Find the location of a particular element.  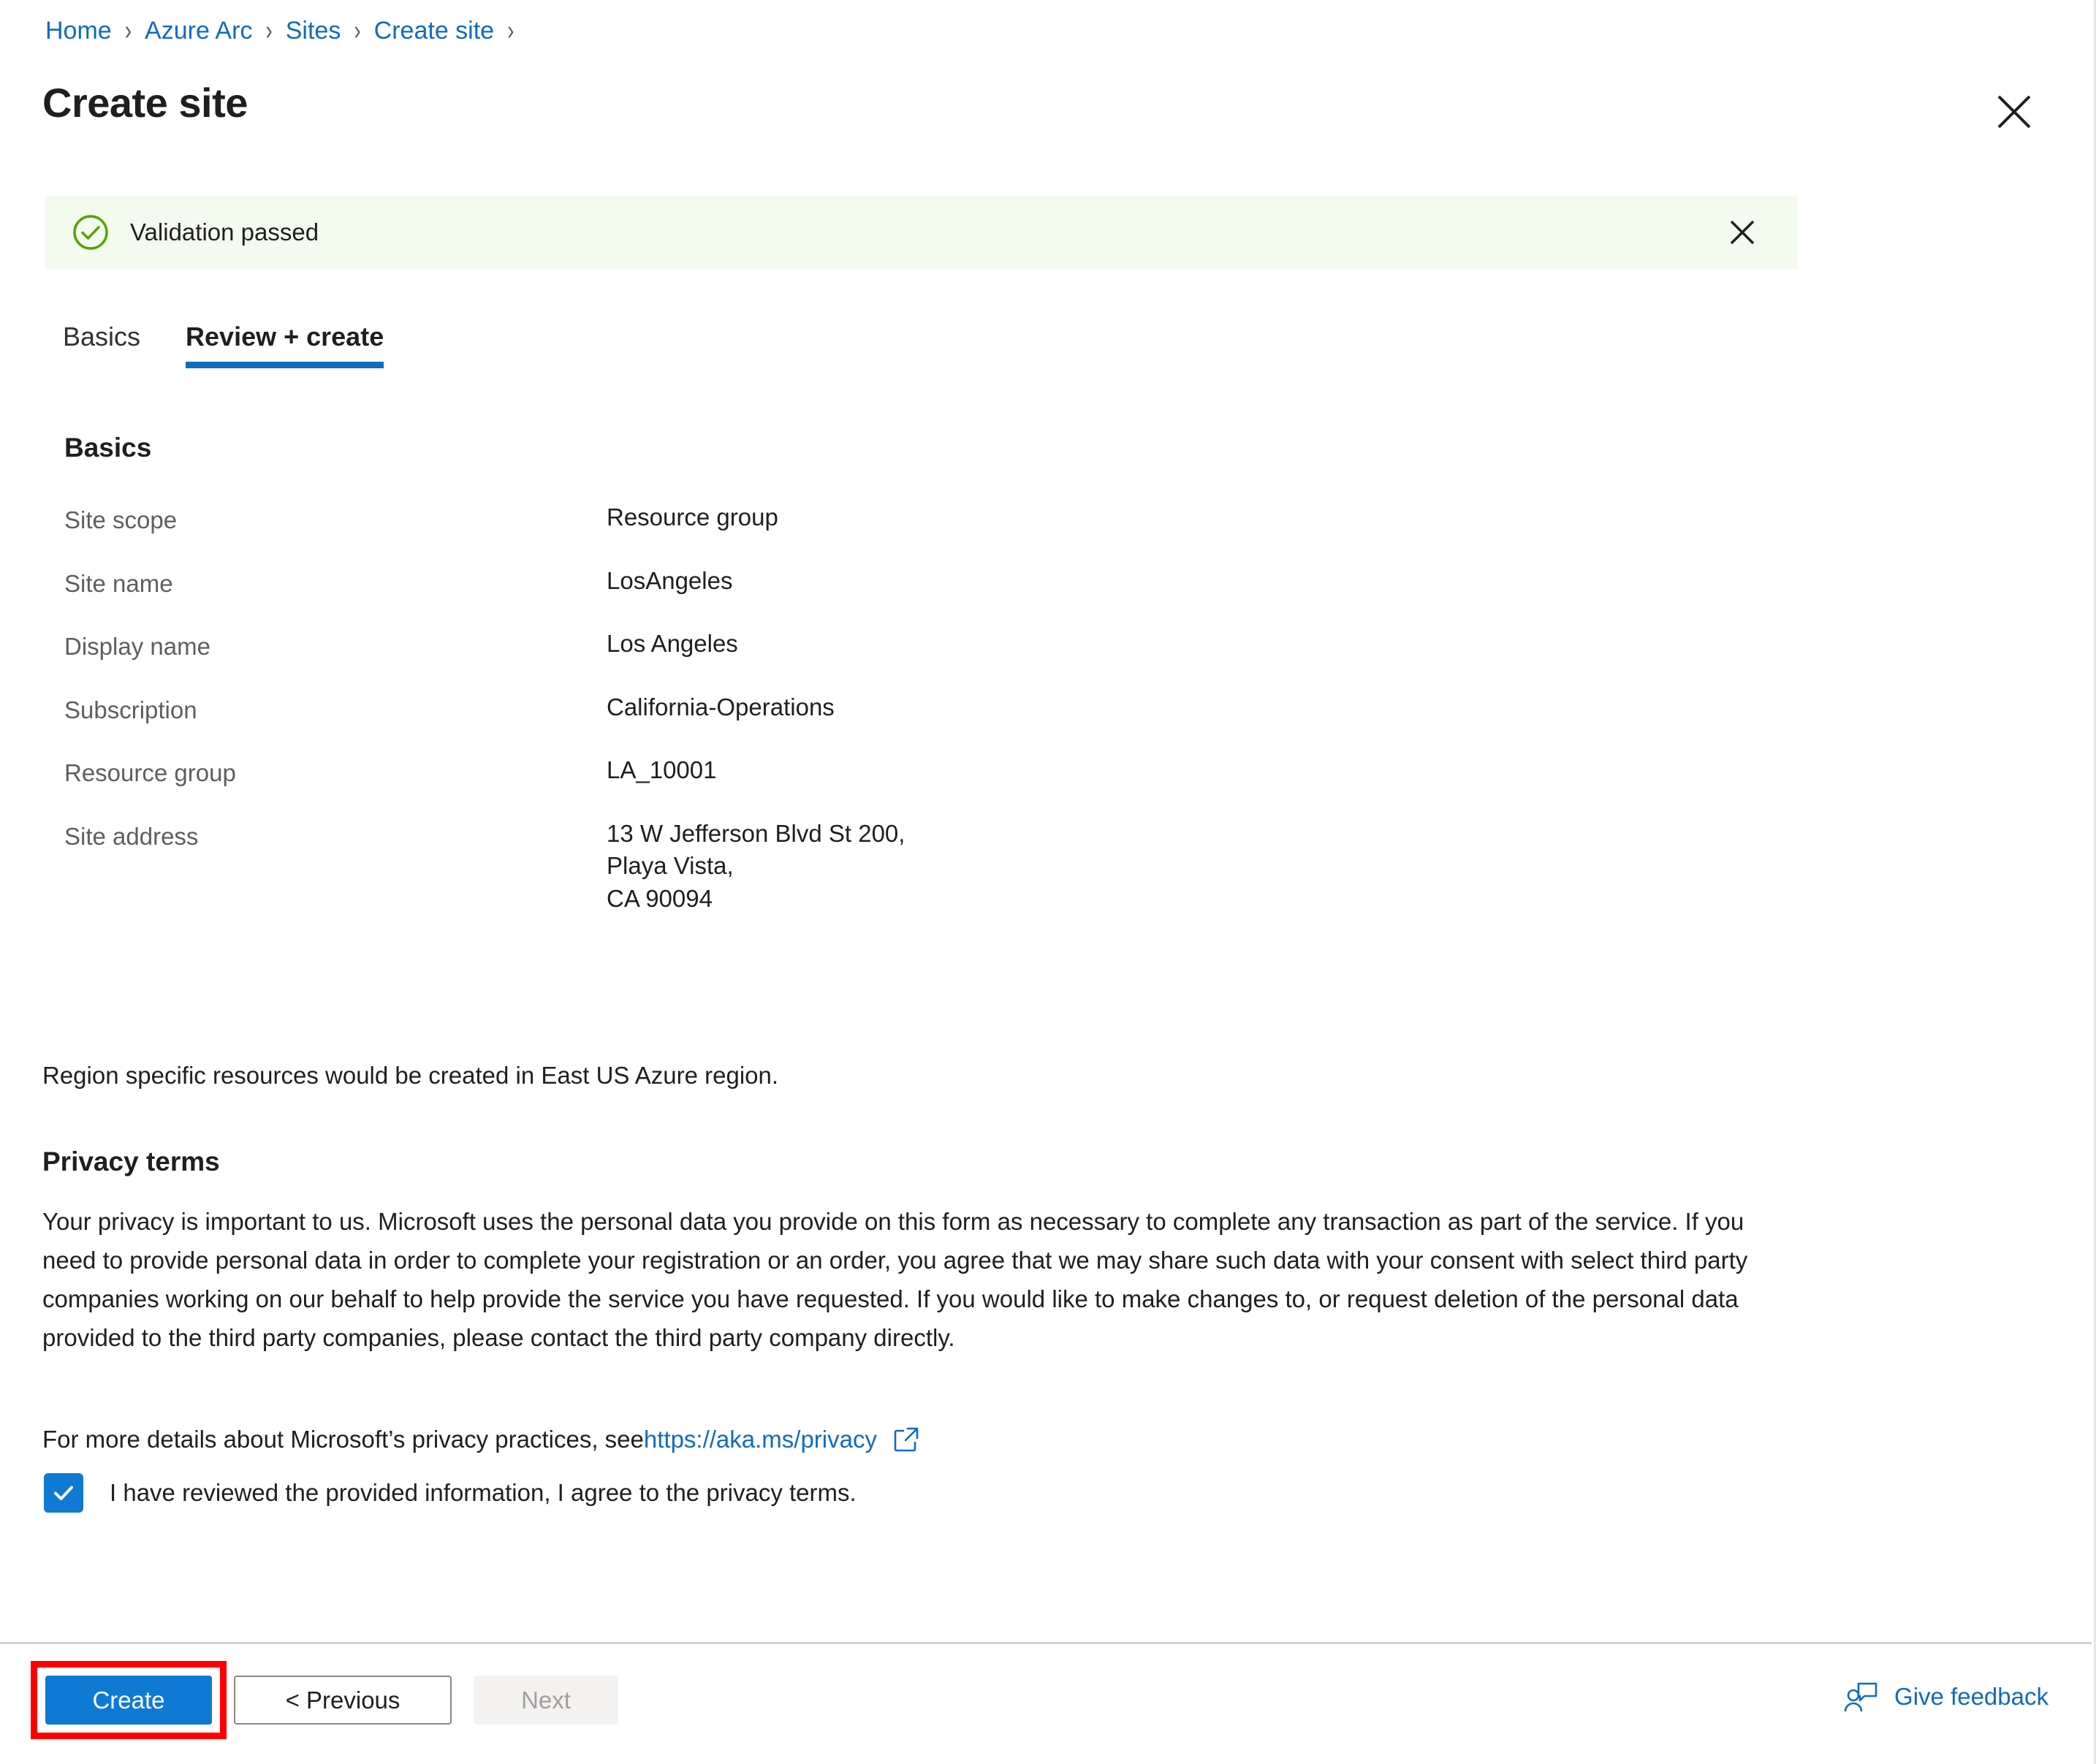

summary-label: Site scope is located at coordinates (121, 519).